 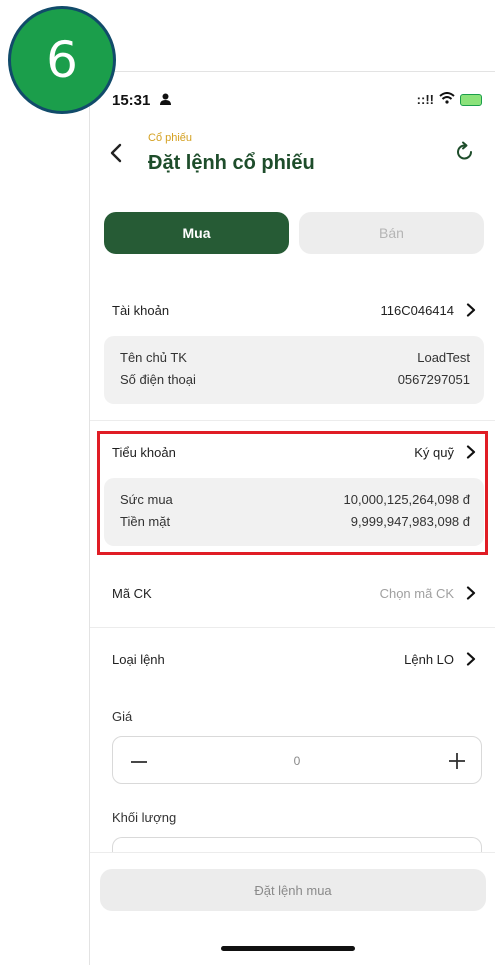 What do you see at coordinates (170, 138) in the screenshot?
I see `breadcrumb: Cổ phiếu` at bounding box center [170, 138].